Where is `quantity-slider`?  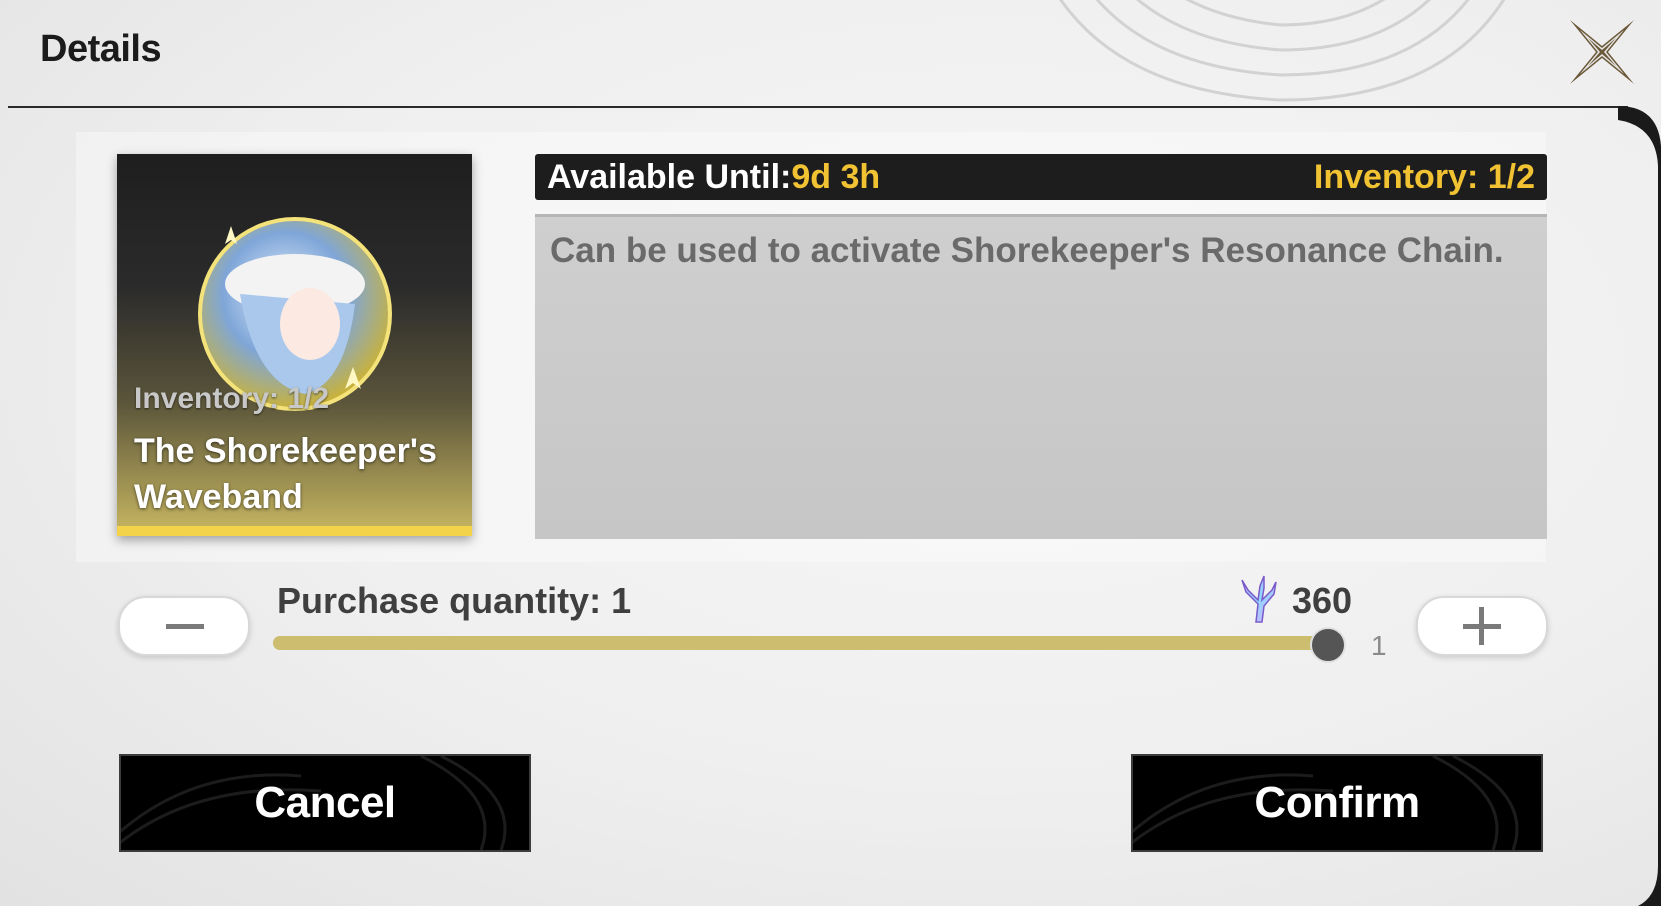 quantity-slider is located at coordinates (809, 645).